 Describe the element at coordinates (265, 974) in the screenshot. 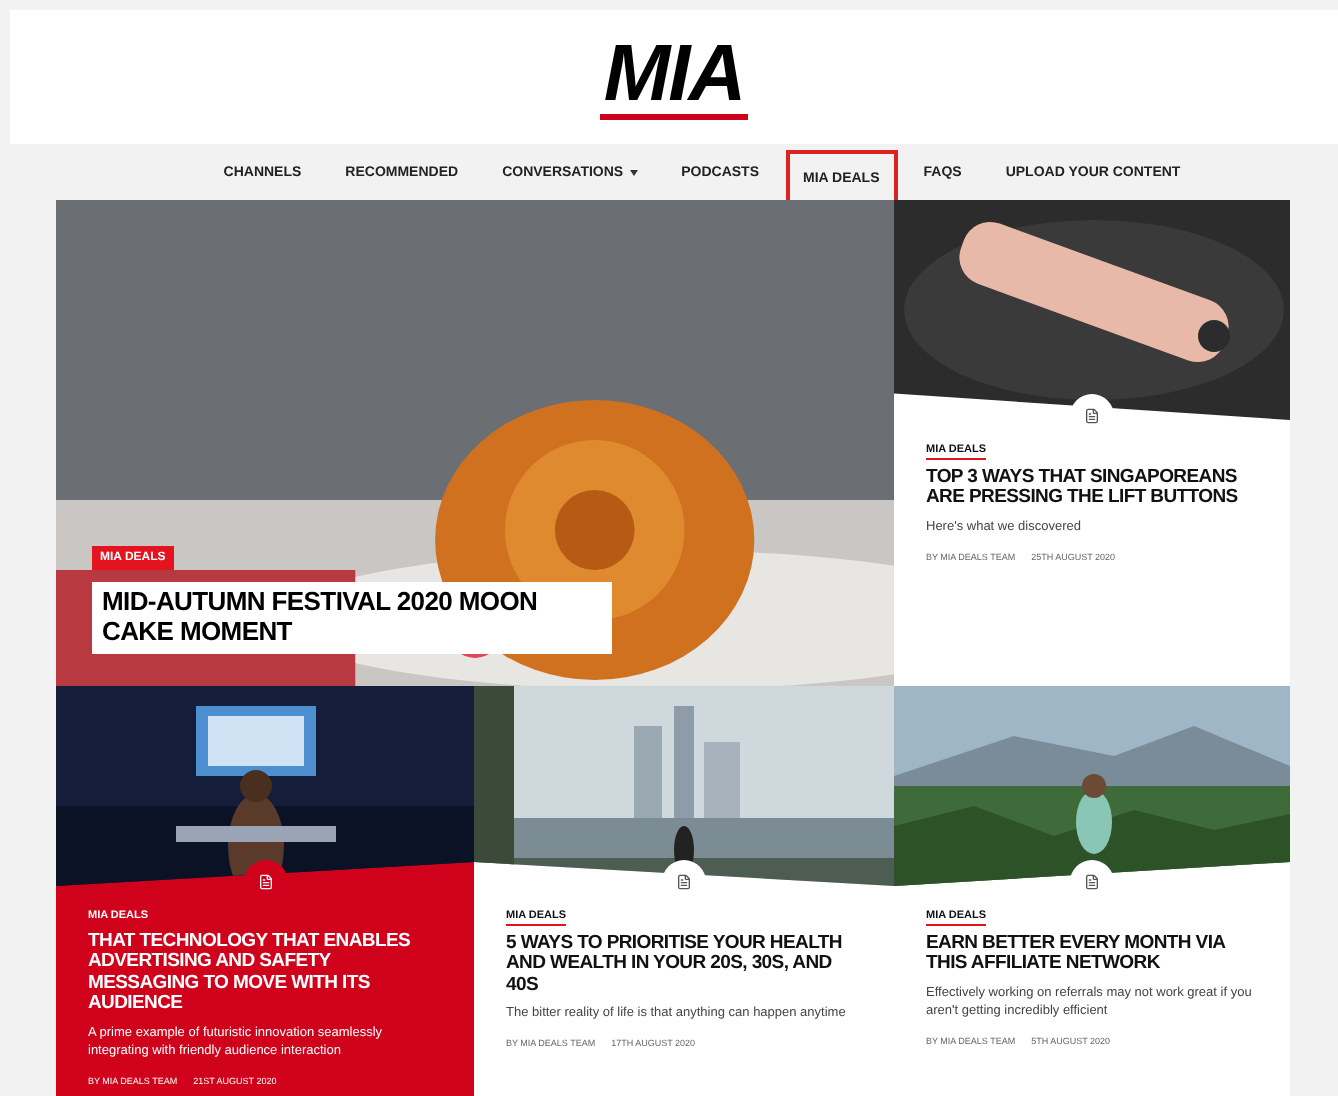

I see `article-title: THAT TECHNOLOGY THAT ENABLES ADVERTISING AND SAFETY MESSAGING TO MOVE WITH ITS AUDIENCE` at that location.